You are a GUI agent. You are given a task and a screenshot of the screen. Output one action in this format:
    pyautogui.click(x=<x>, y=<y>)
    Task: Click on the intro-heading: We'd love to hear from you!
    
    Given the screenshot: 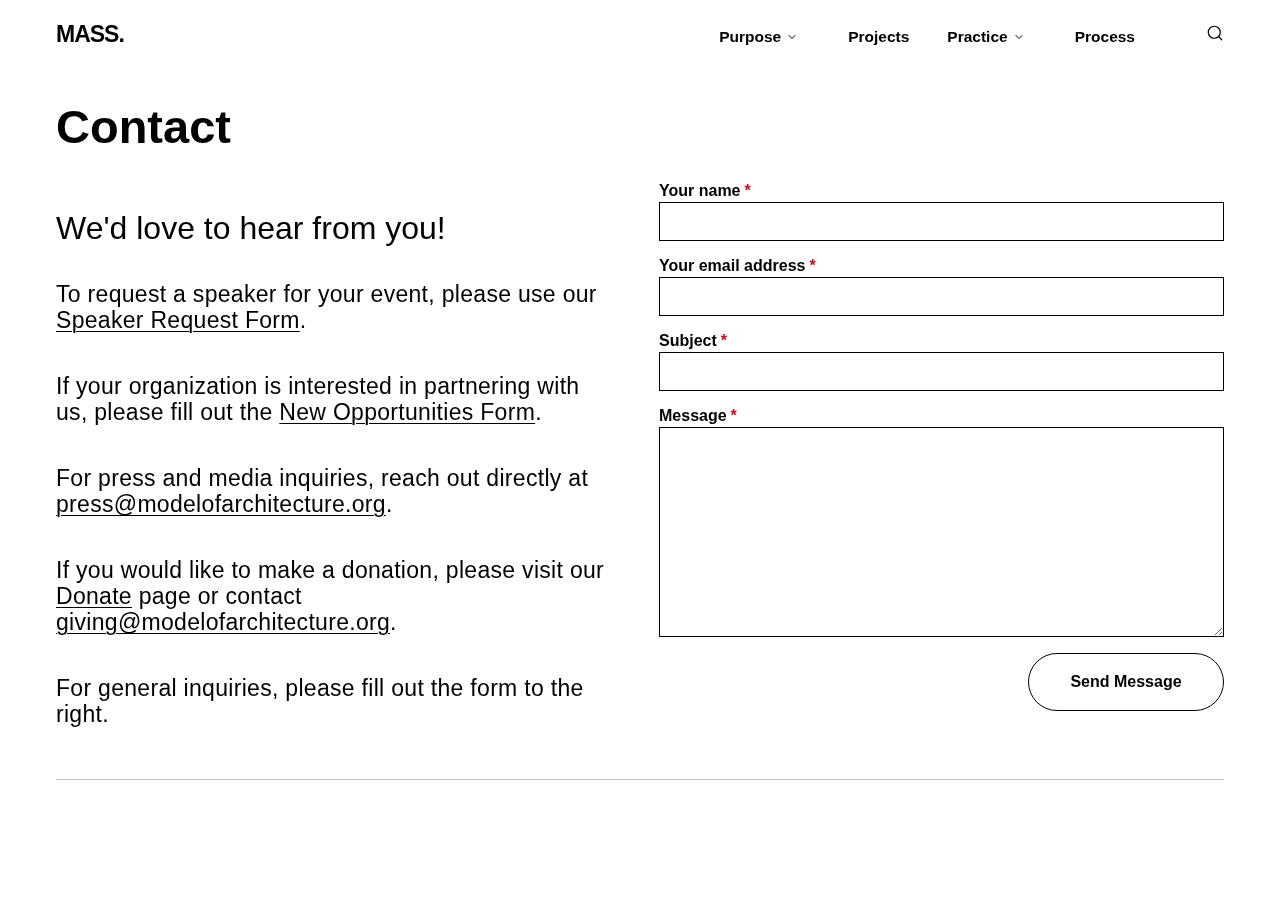 What is the action you would take?
    pyautogui.click(x=251, y=228)
    